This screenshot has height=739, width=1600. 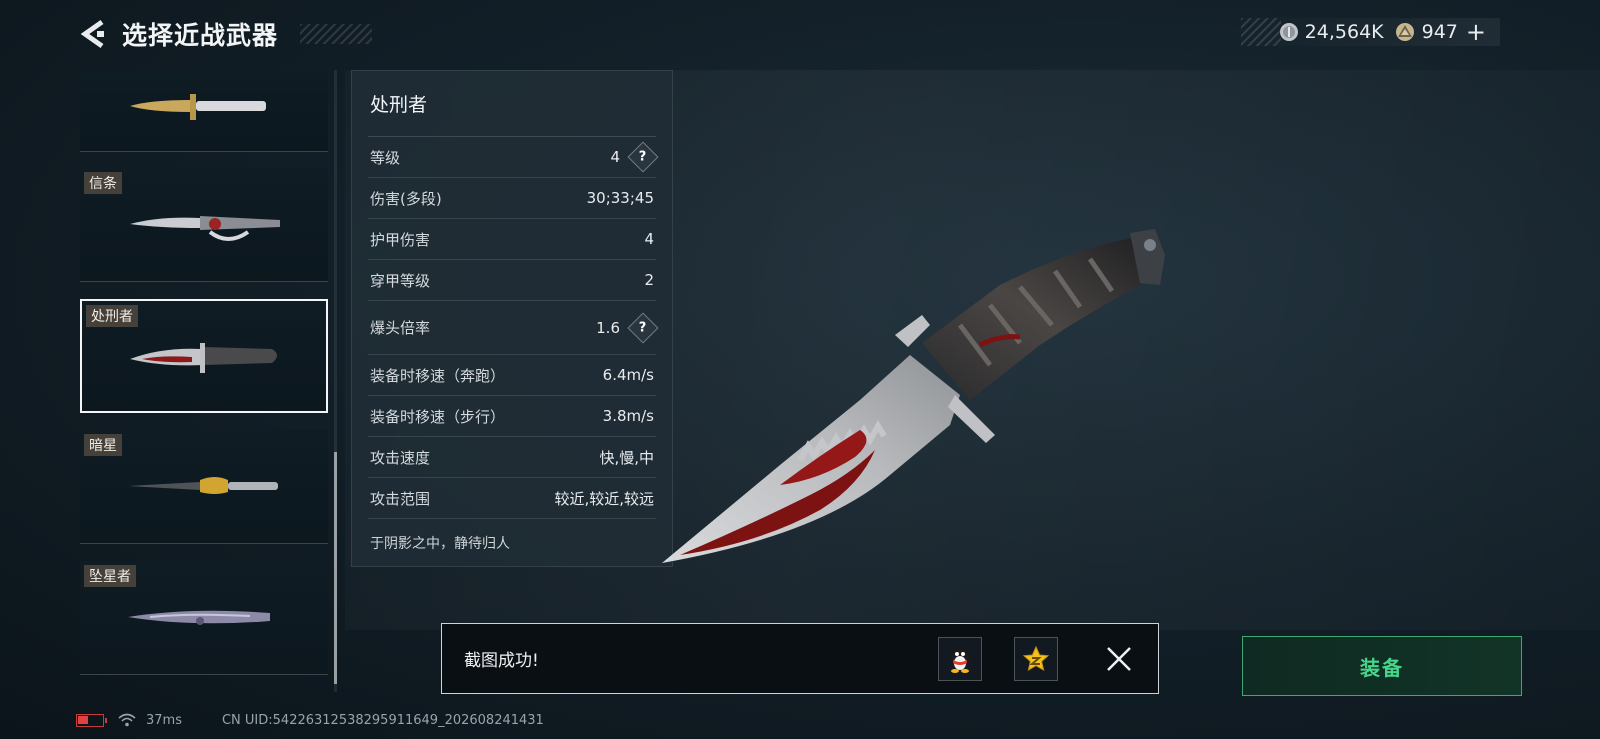 What do you see at coordinates (110, 576) in the screenshot?
I see `weapon-name-tag: 坠星者` at bounding box center [110, 576].